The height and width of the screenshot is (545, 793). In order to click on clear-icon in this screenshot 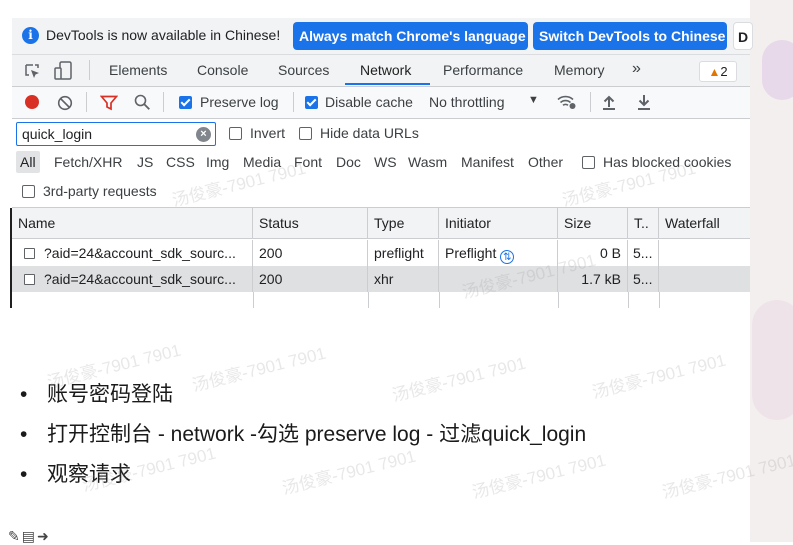, I will do `click(65, 103)`.